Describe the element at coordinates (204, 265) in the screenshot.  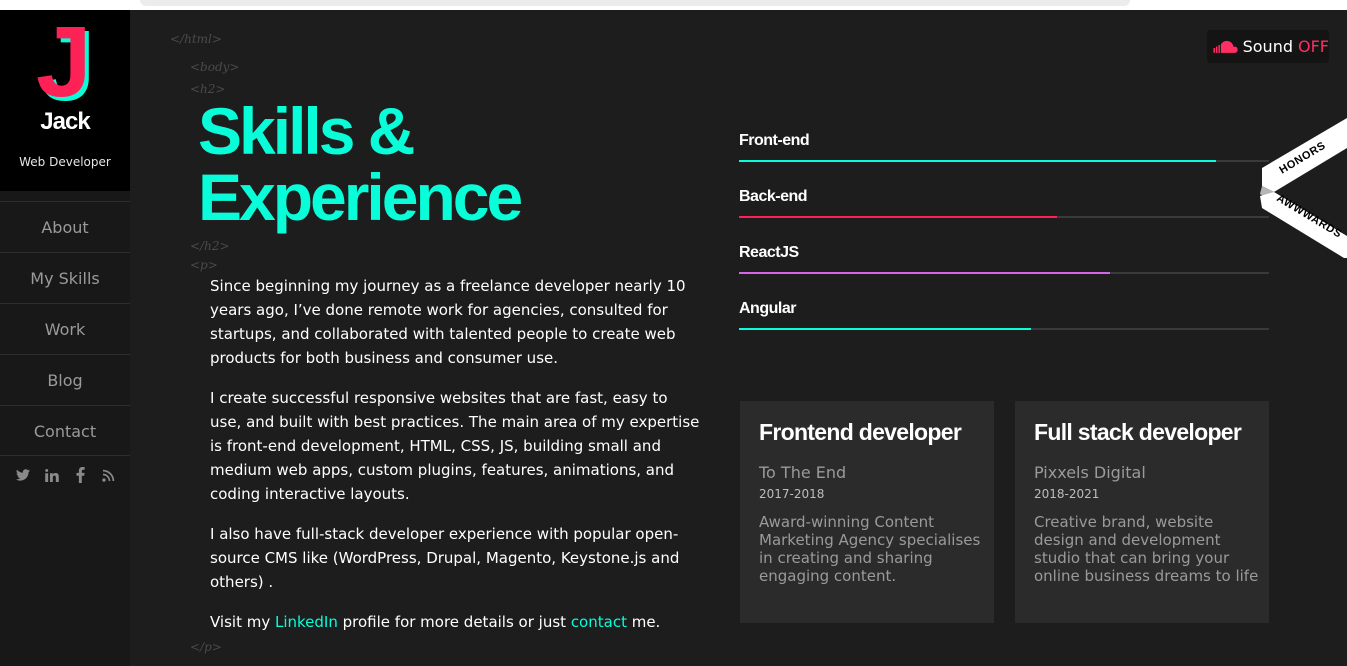
I see `p-open-tag: <p>` at that location.